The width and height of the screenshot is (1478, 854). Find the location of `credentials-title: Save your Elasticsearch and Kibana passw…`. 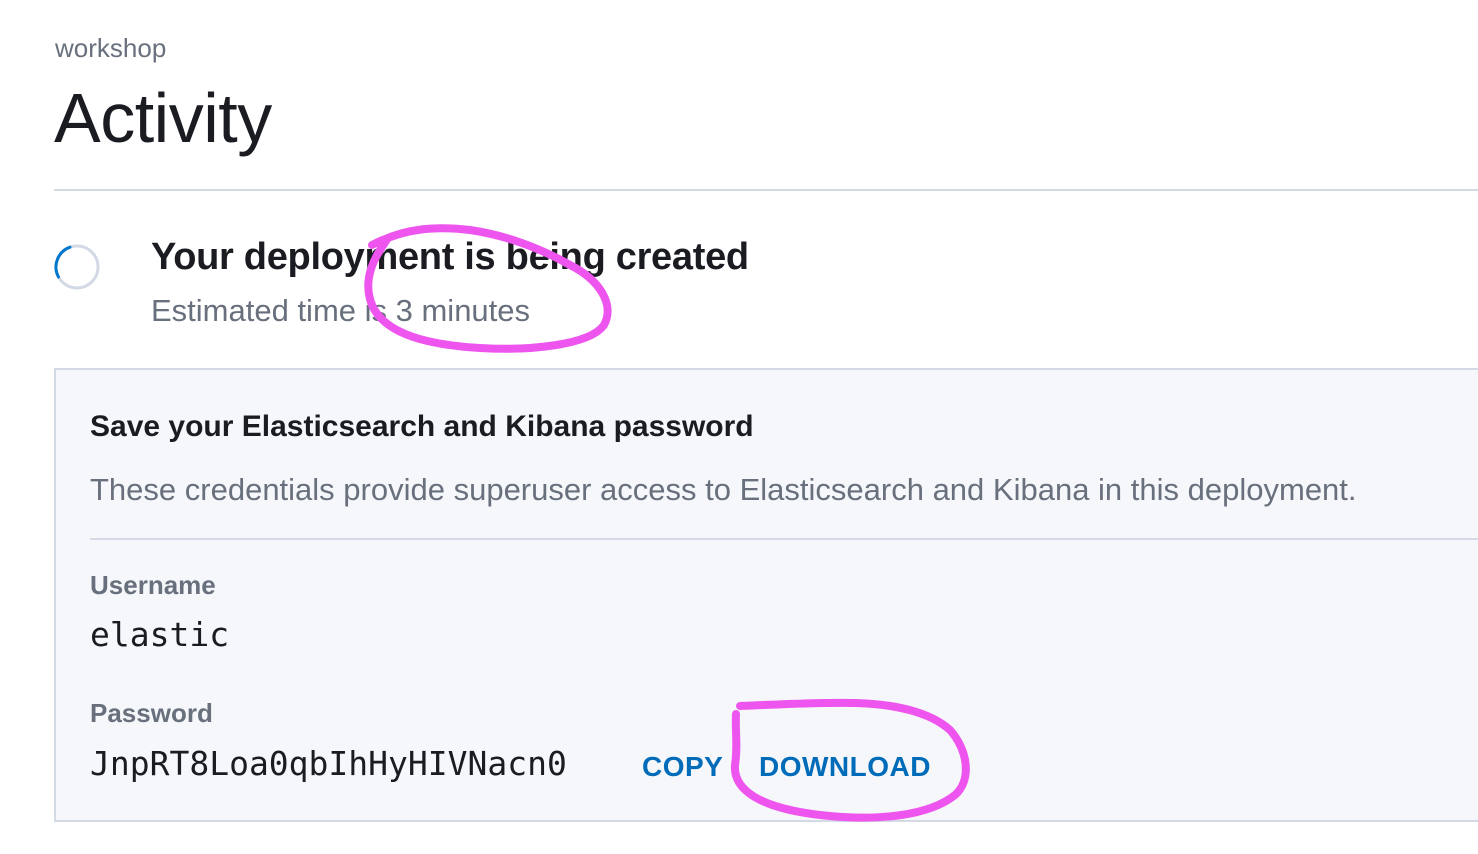

credentials-title: Save your Elasticsearch and Kibana passw… is located at coordinates (422, 426).